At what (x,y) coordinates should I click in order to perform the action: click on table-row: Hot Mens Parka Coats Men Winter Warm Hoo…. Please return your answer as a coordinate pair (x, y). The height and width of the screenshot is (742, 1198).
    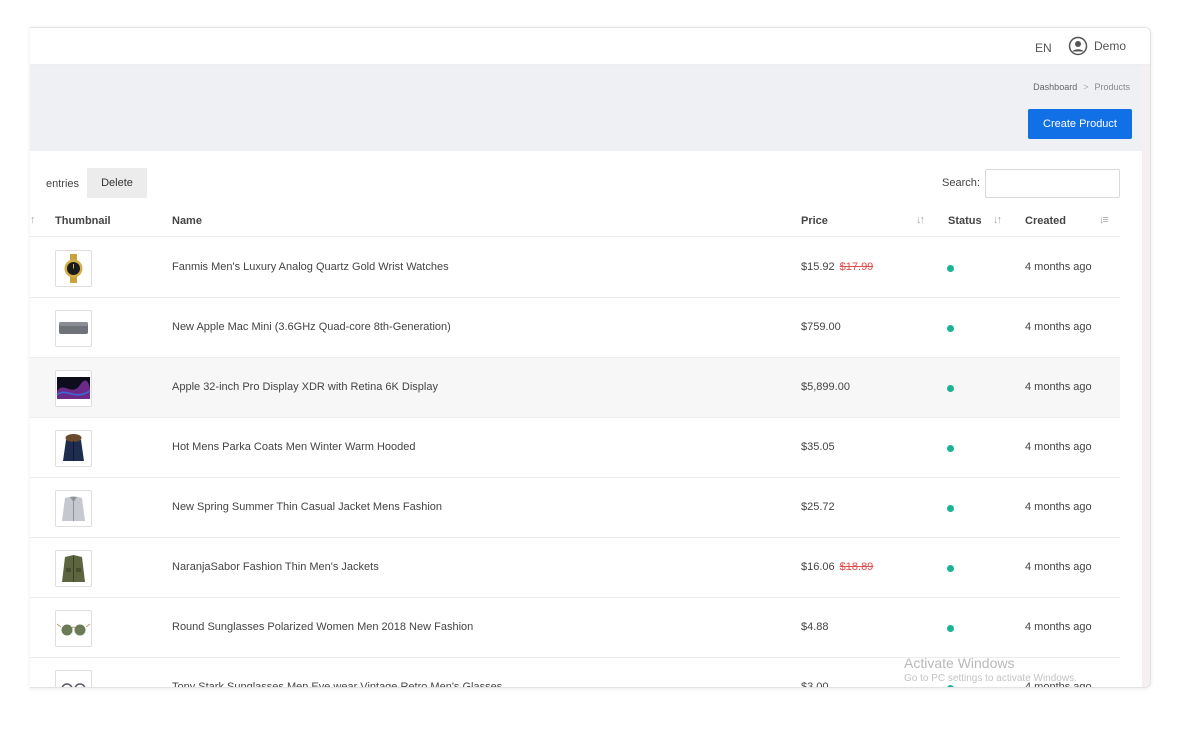
    Looking at the image, I should click on (575, 448).